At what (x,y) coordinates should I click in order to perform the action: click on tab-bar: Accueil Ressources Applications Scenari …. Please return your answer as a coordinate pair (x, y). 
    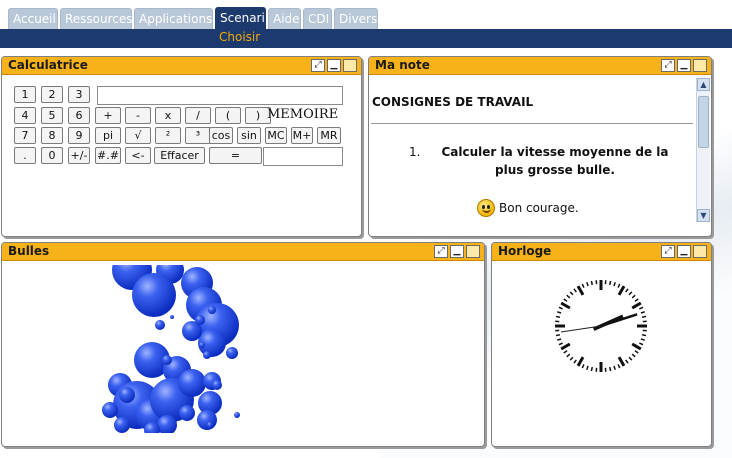
    Looking at the image, I should click on (366, 15).